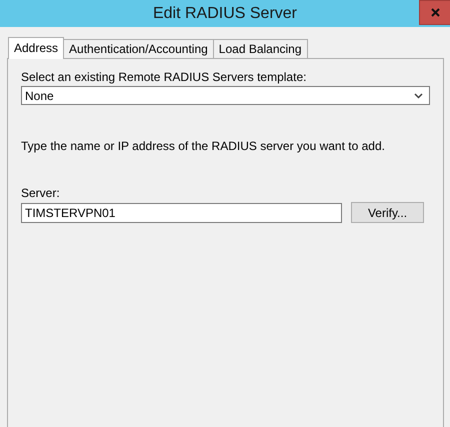  I want to click on field-label: Select an existing Remote RADIUS Servers template:, so click(164, 77).